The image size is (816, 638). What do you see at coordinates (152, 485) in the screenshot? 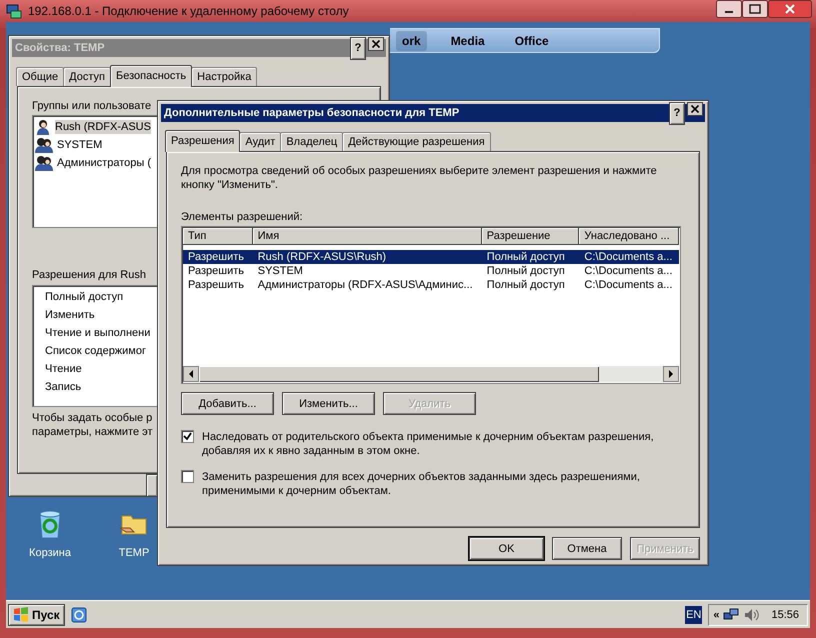
I see `dialog-button` at bounding box center [152, 485].